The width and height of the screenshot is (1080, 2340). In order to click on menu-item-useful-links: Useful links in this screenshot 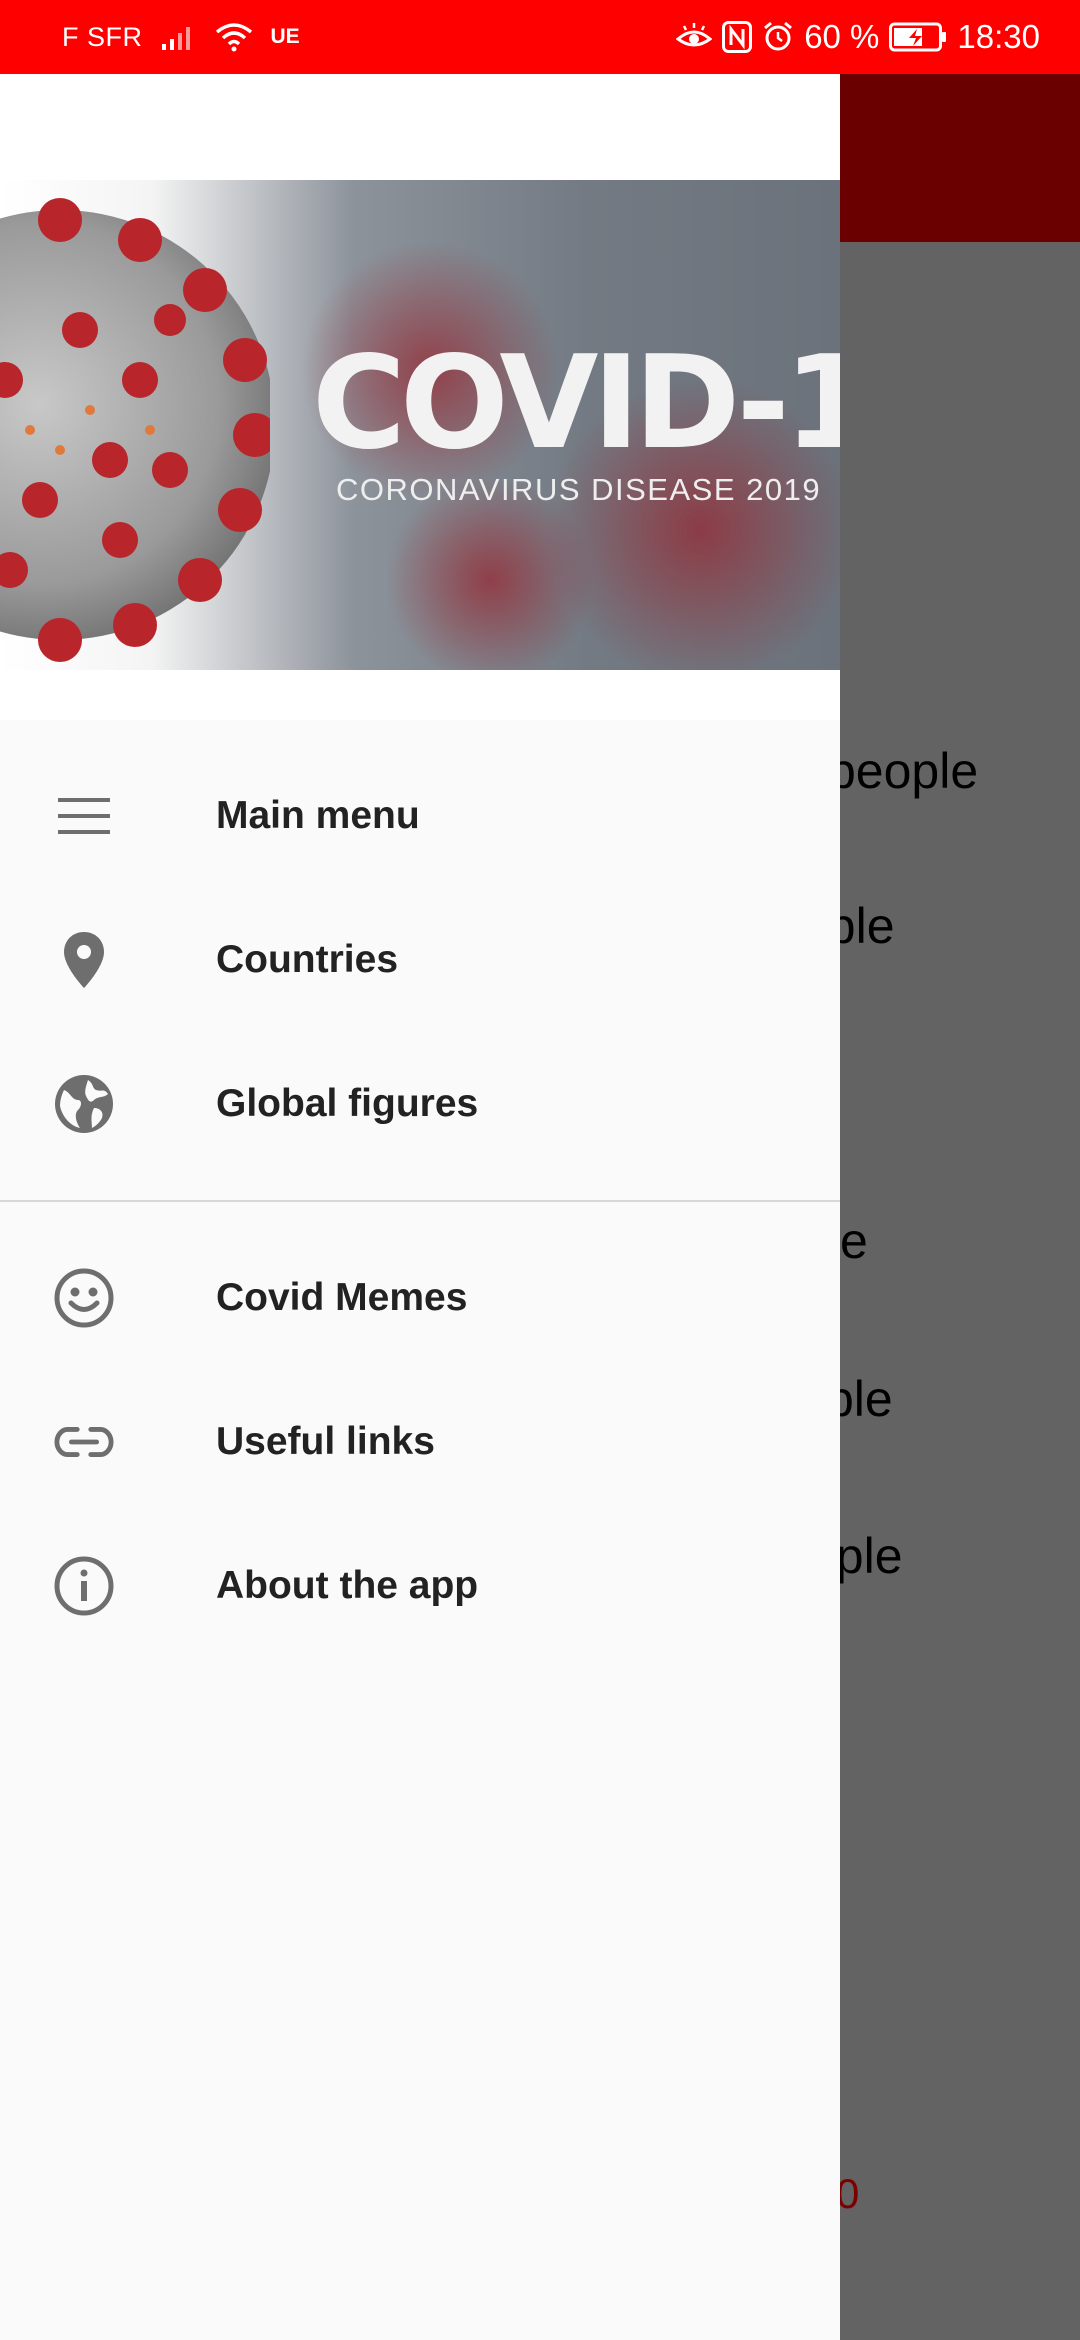, I will do `click(420, 1442)`.